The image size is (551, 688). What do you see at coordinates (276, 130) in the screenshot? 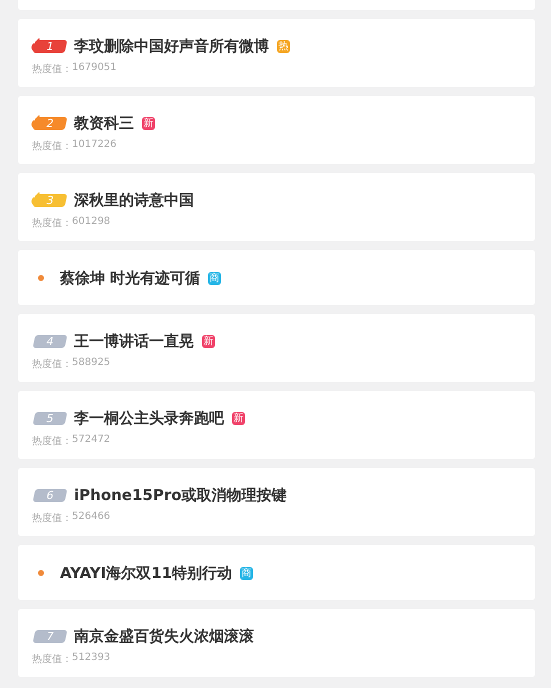
I see `topic-card: 2 教资科三 新 热度值：1017226` at bounding box center [276, 130].